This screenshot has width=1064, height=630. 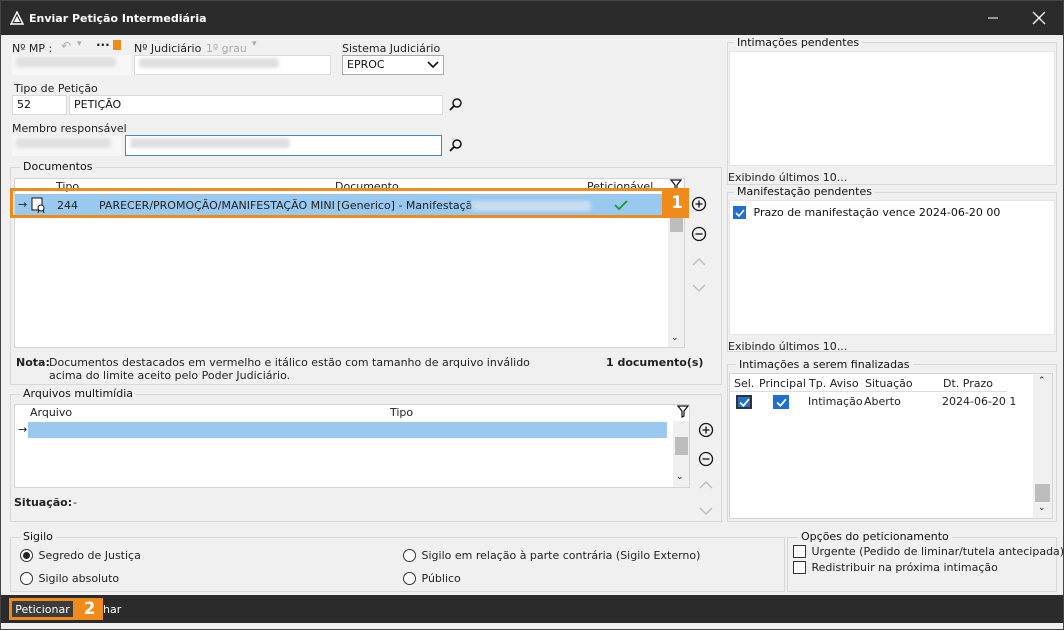 I want to click on minimize-icon, so click(x=993, y=18).